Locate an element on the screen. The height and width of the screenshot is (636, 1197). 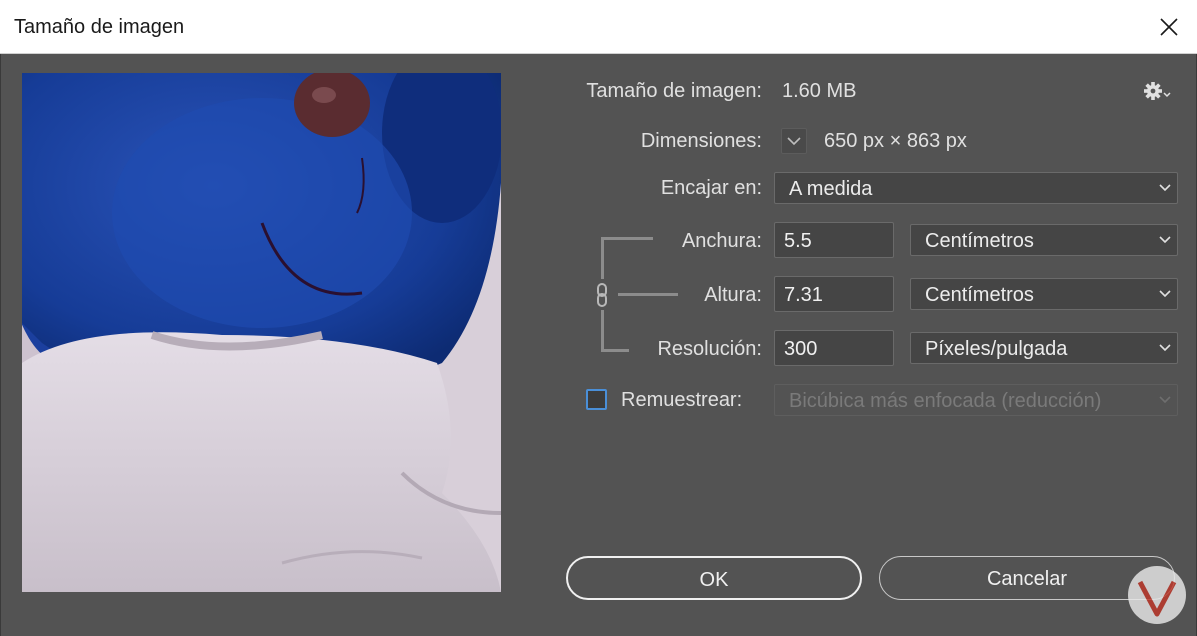
resample-method-value: Bicúbica más enfocada (reducción) is located at coordinates (945, 401).